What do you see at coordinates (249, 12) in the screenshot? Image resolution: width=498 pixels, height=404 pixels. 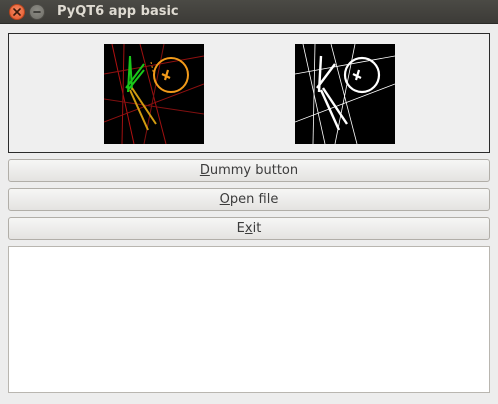 I see `title-bar: PyQT6 app basic` at bounding box center [249, 12].